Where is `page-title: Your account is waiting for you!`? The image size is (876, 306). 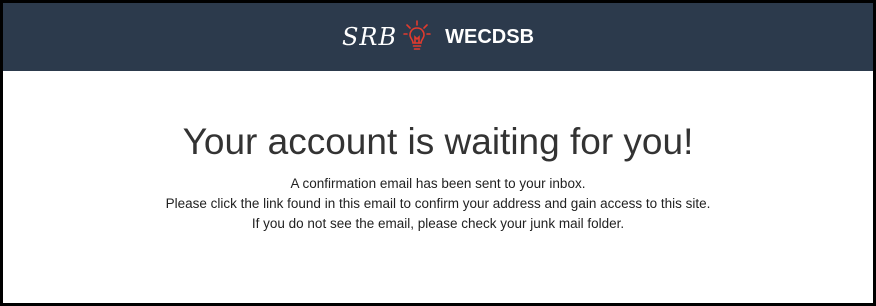 page-title: Your account is waiting for you! is located at coordinates (438, 141).